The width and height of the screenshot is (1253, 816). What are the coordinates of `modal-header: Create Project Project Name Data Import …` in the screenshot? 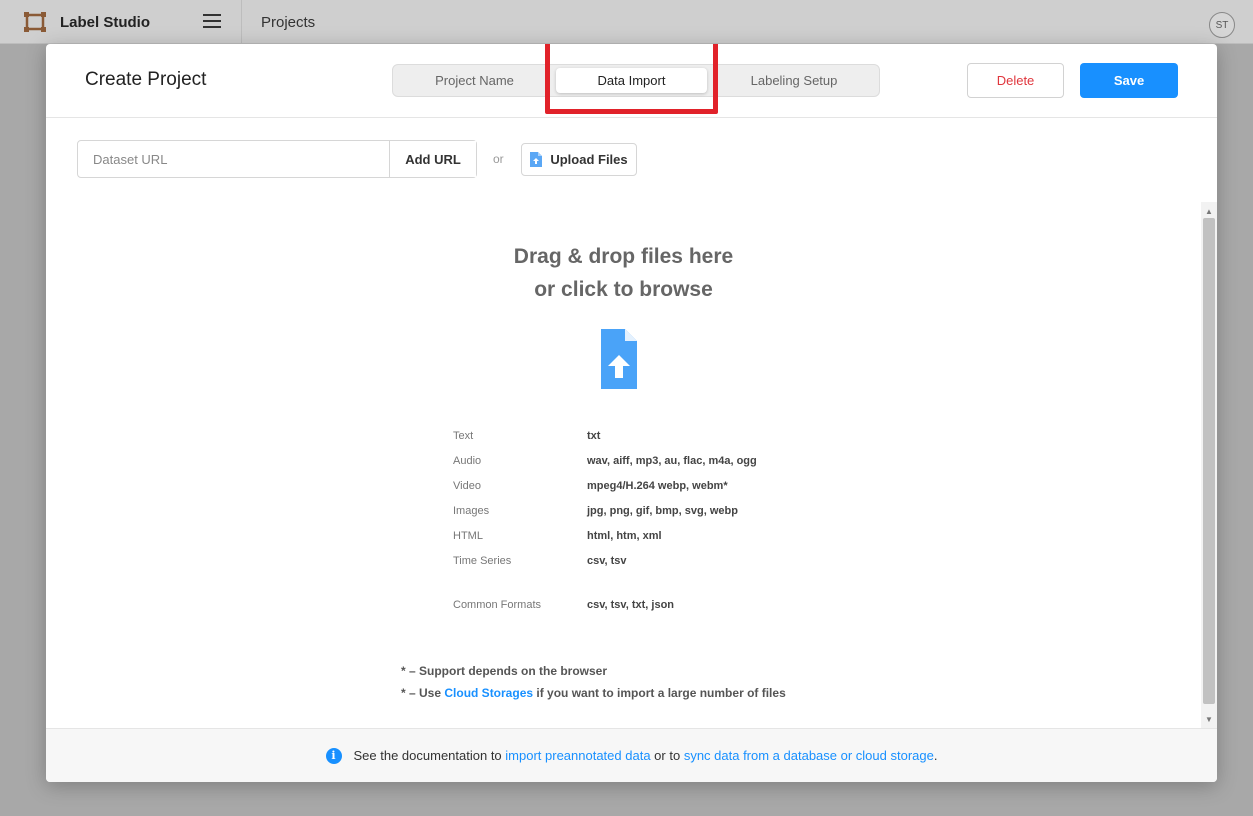 It's located at (631, 81).